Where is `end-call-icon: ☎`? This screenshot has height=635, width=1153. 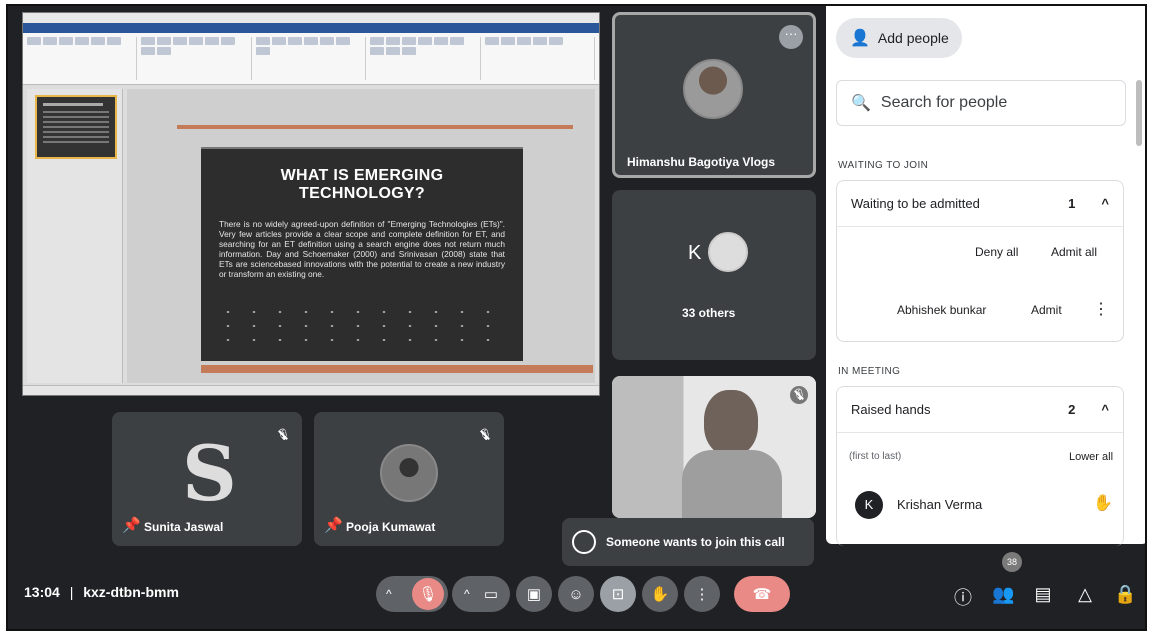
end-call-icon: ☎ is located at coordinates (762, 594).